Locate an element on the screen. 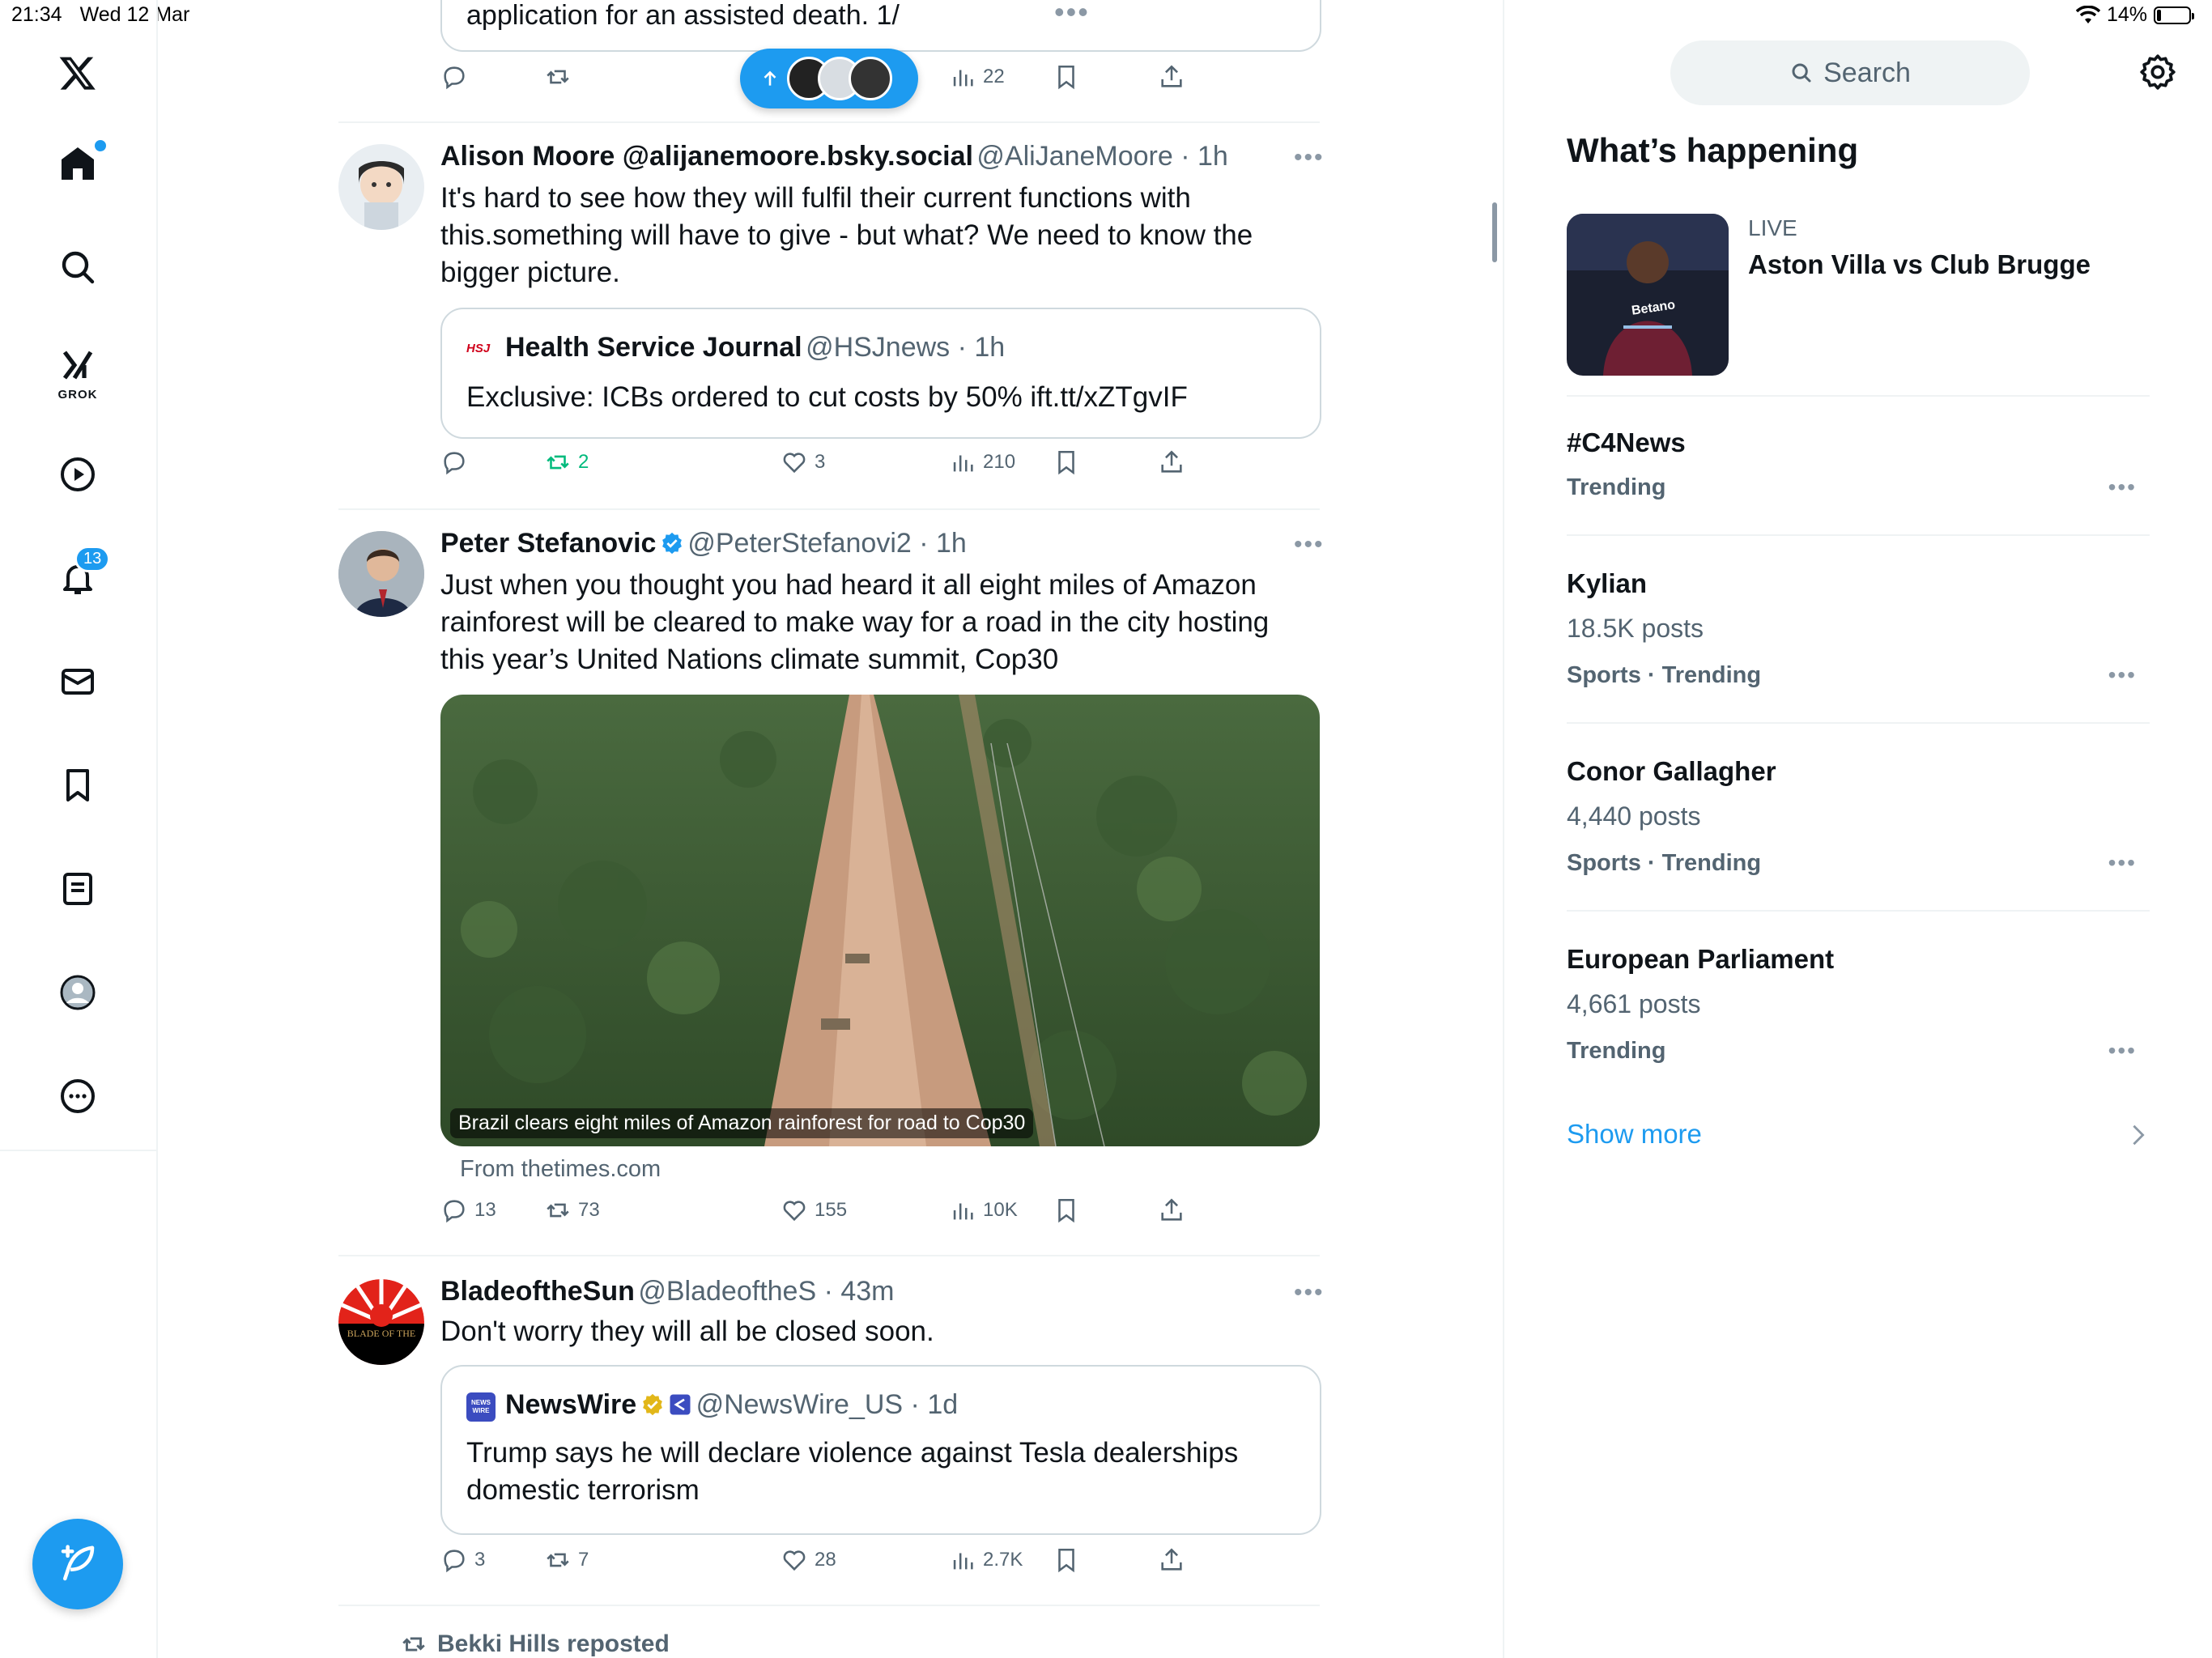 The image size is (2212, 1658). views-count: 22 is located at coordinates (994, 76).